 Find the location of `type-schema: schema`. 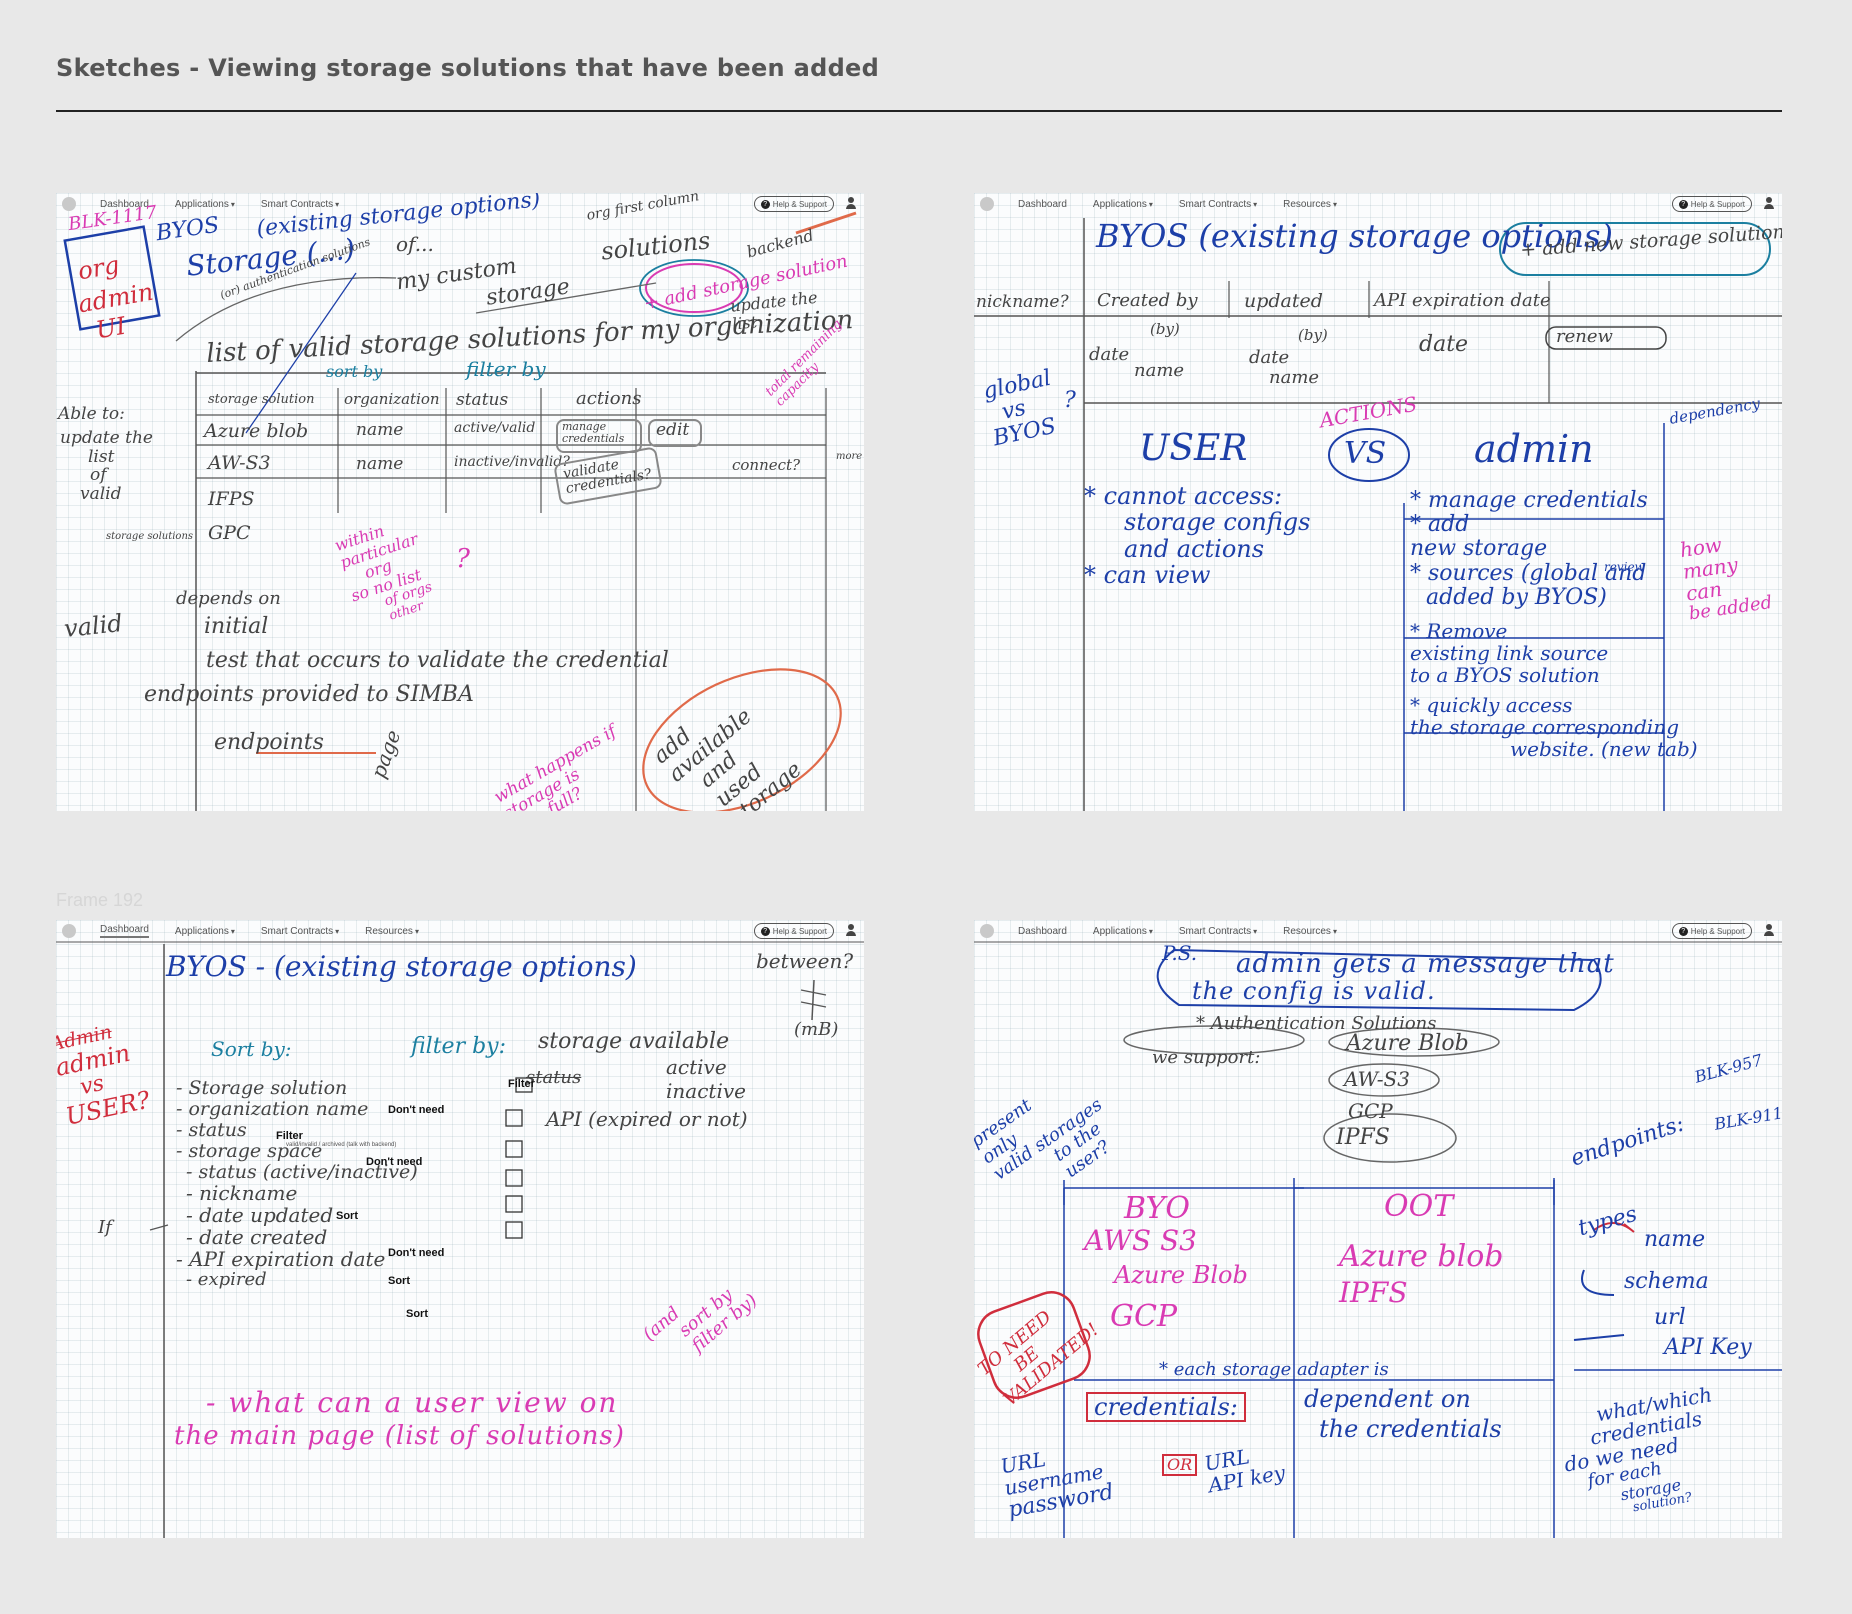

type-schema: schema is located at coordinates (1666, 1281).